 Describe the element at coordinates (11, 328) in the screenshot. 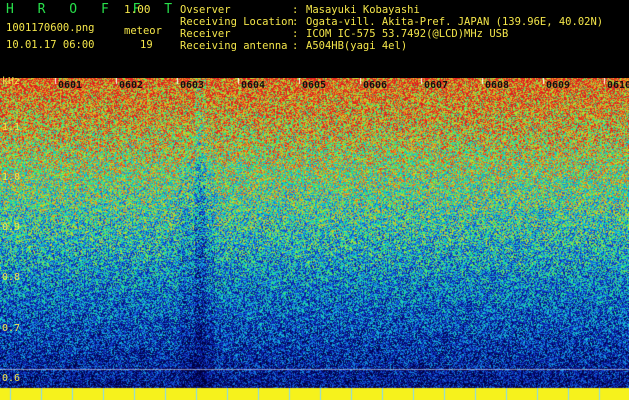

I see `y-tick-label: 0.7` at that location.